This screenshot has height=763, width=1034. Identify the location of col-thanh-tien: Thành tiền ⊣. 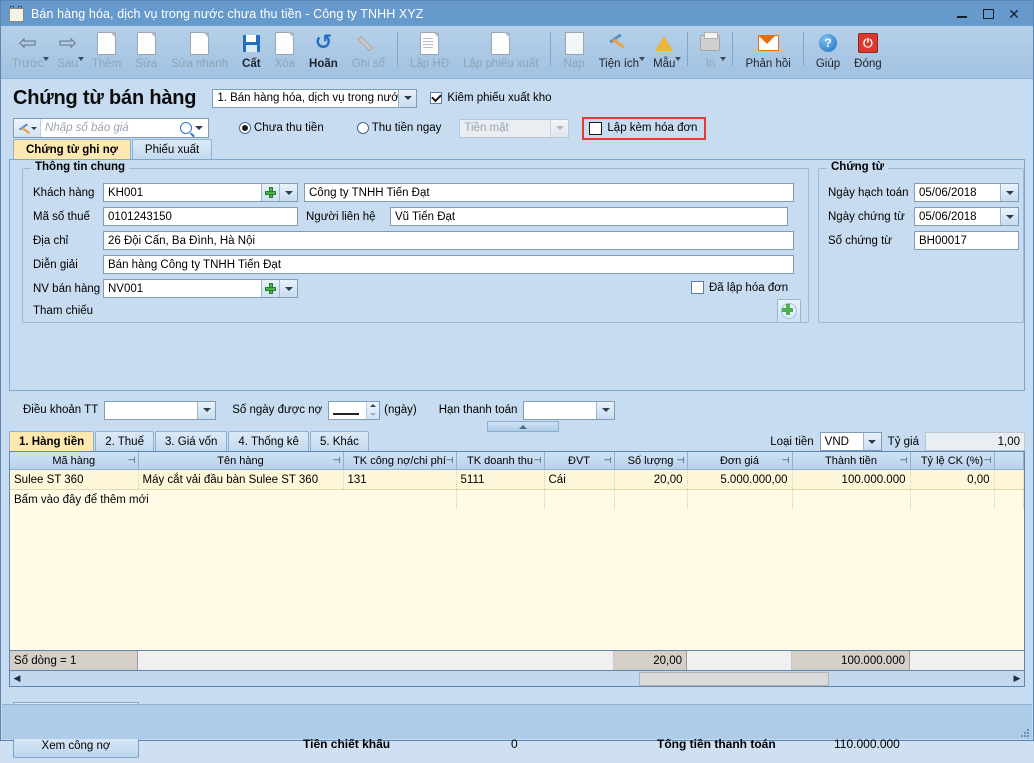
(851, 461).